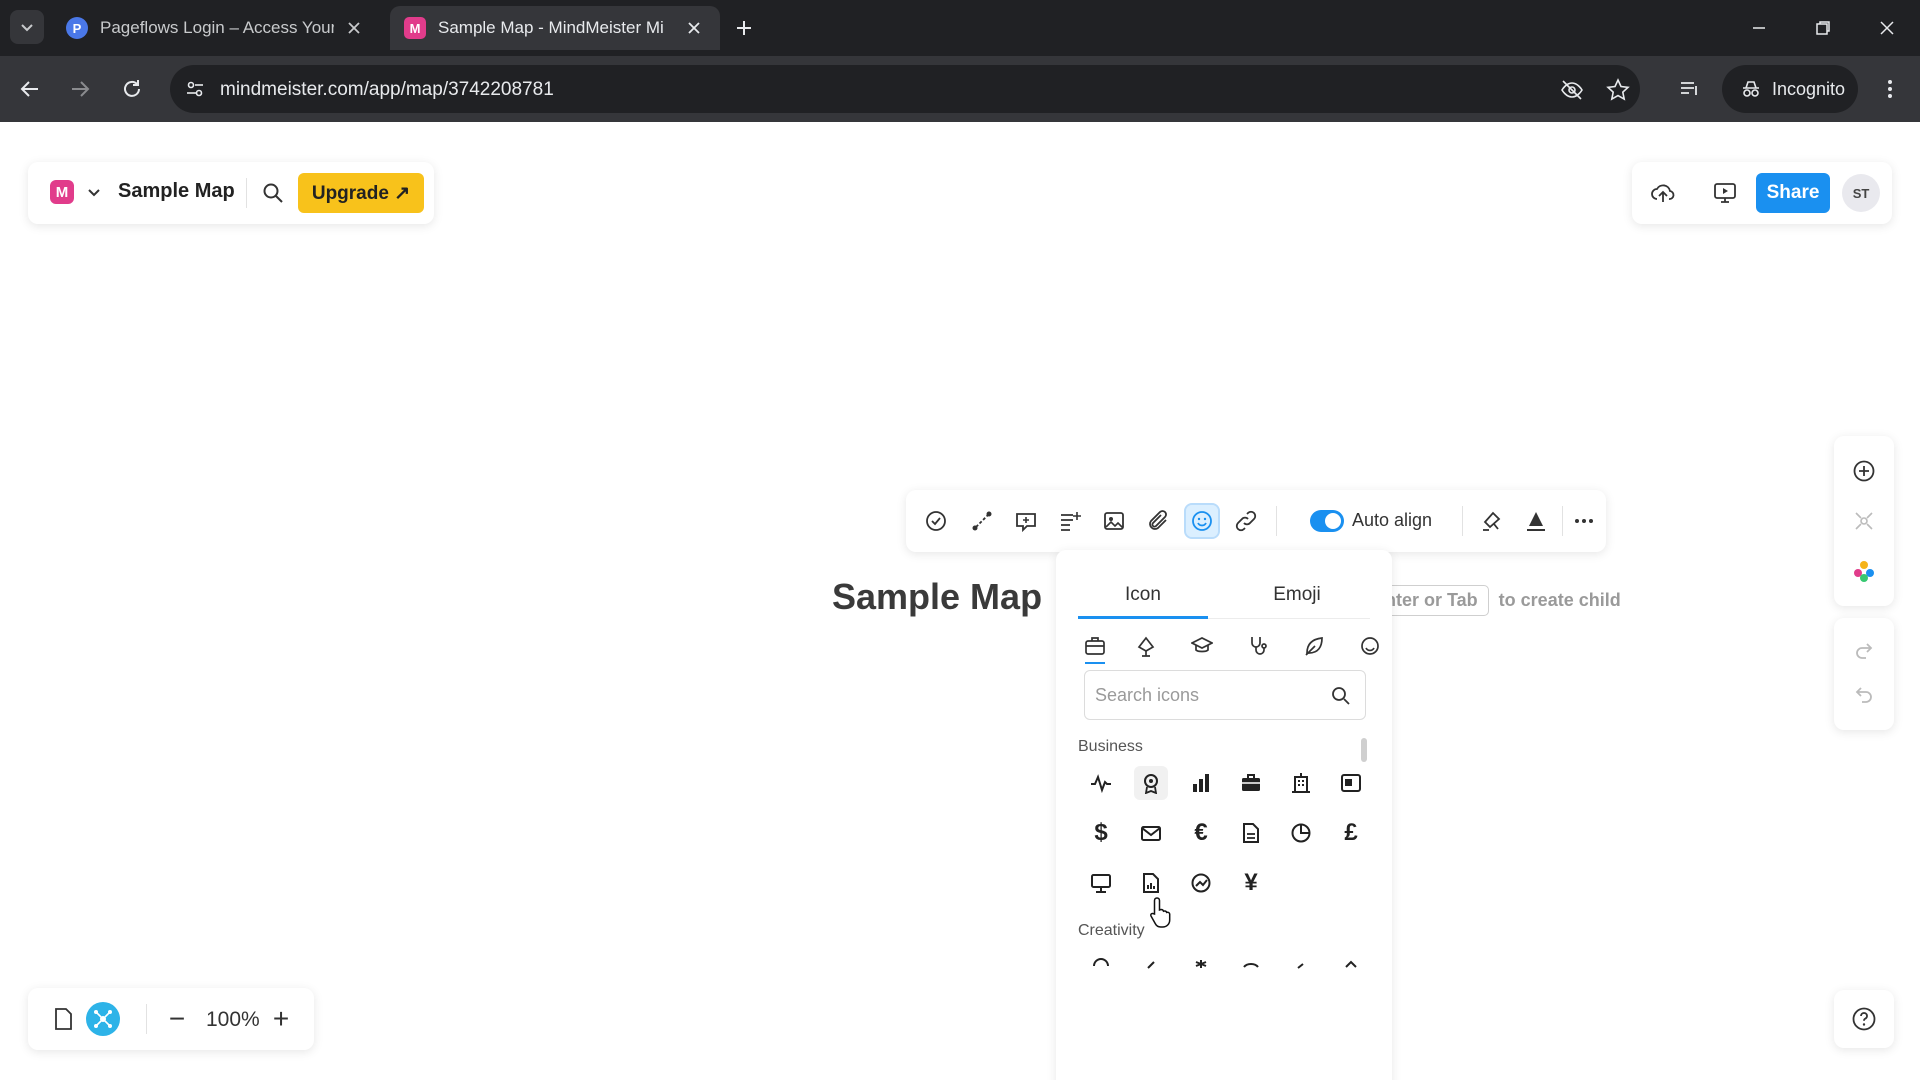 This screenshot has width=1920, height=1080. What do you see at coordinates (1364, 750) in the screenshot?
I see `picker-scrollbar` at bounding box center [1364, 750].